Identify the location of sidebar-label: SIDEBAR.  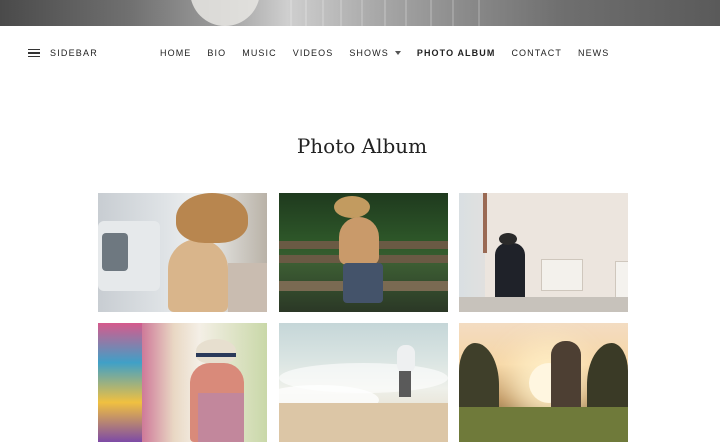
(74, 53).